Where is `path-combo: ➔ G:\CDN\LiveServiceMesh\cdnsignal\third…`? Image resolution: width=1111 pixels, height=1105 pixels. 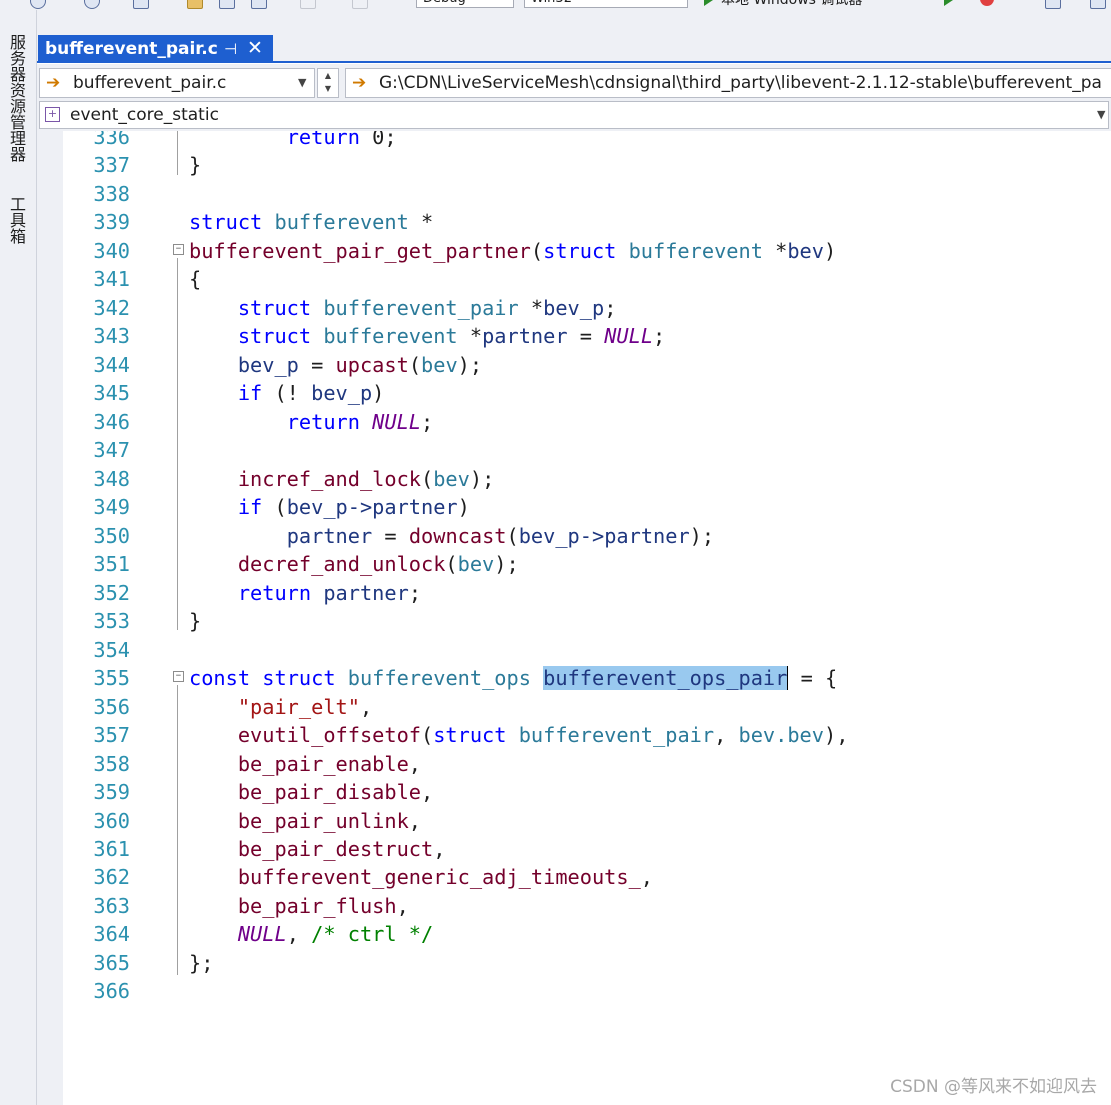
path-combo: ➔ G:\CDN\LiveServiceMesh\cdnsignal\third… is located at coordinates (728, 83).